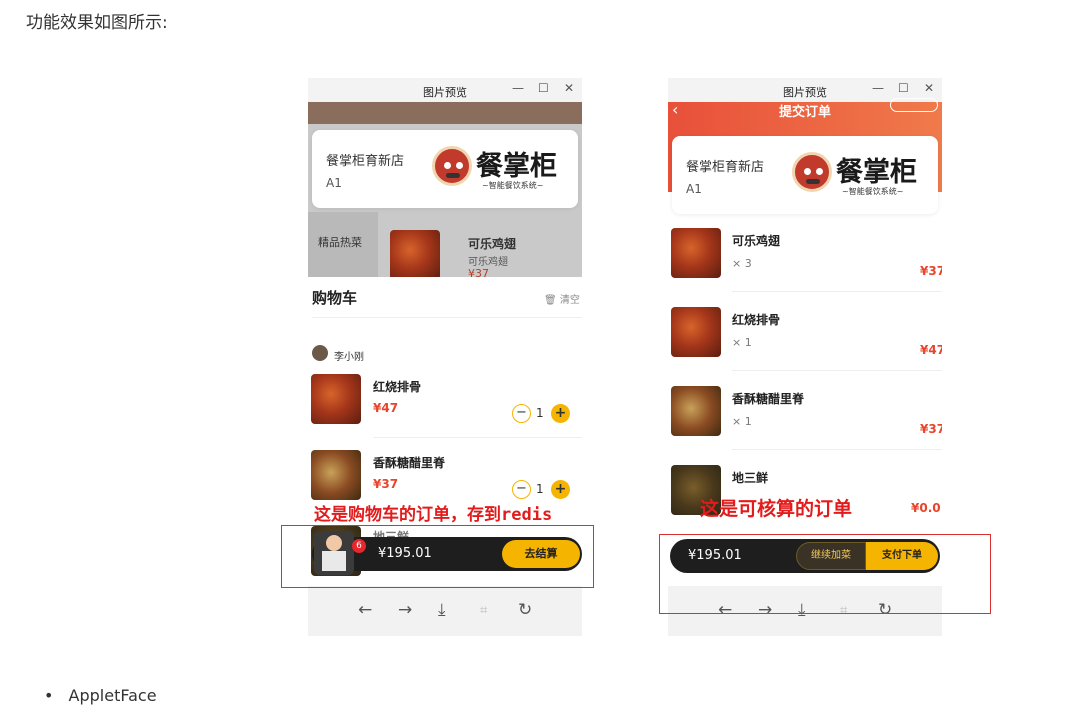 The height and width of the screenshot is (705, 1069). I want to click on menu-dish-desc: 可乐鸡翅, so click(488, 262).